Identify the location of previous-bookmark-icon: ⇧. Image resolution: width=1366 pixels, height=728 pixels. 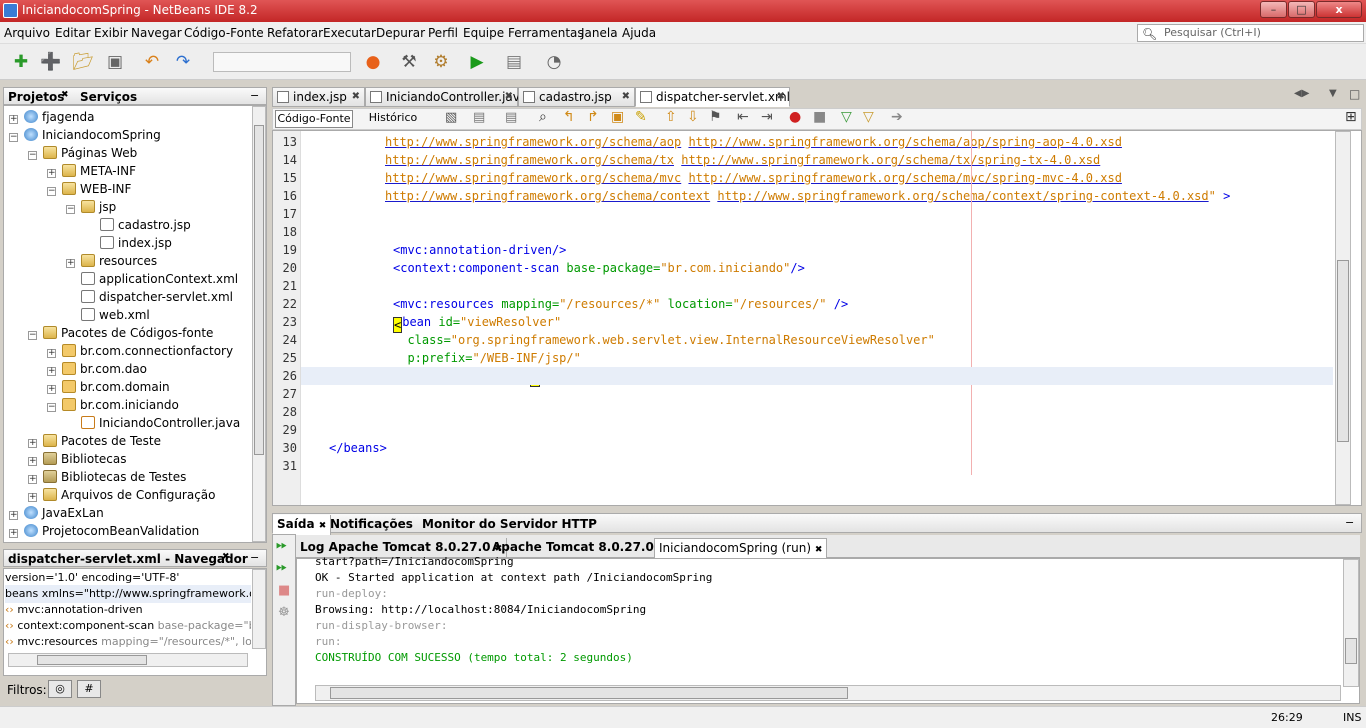
(671, 117).